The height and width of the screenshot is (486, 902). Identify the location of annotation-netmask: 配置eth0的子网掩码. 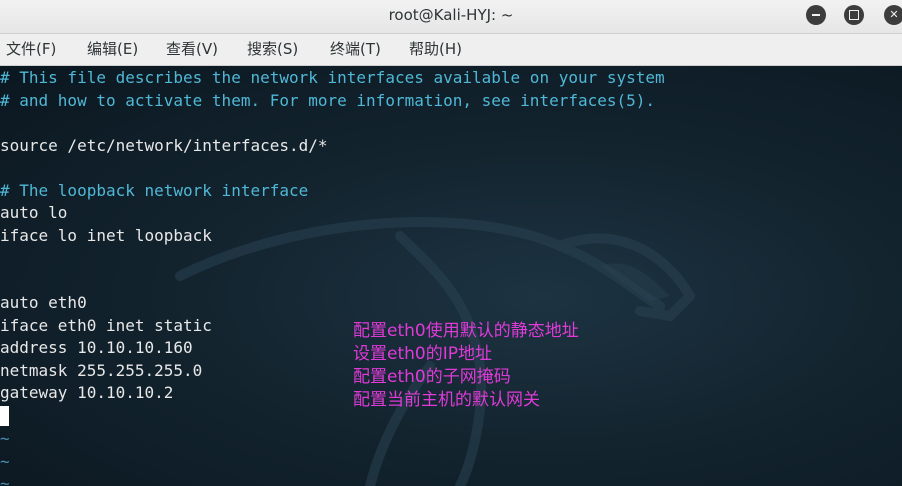
(432, 377).